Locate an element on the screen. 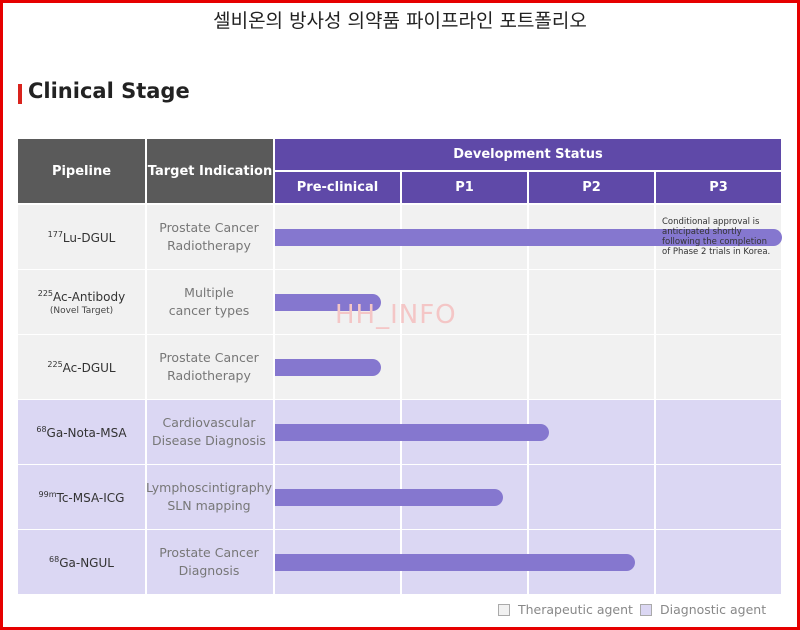  header-development-status: Development Status is located at coordinates (528, 154).